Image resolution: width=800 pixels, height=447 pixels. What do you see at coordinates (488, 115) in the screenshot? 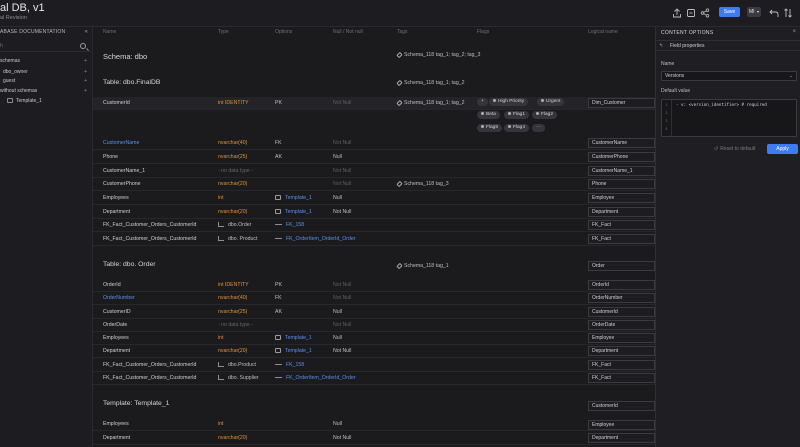
I see `flag-chip: Beta` at bounding box center [488, 115].